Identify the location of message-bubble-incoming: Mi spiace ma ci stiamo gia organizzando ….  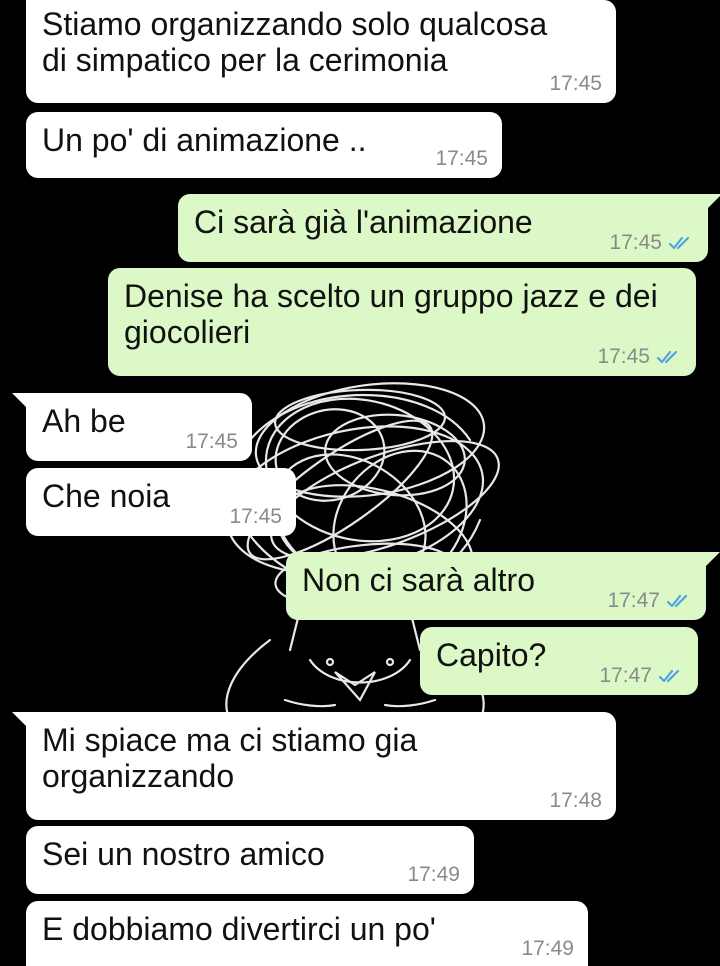
(314, 766).